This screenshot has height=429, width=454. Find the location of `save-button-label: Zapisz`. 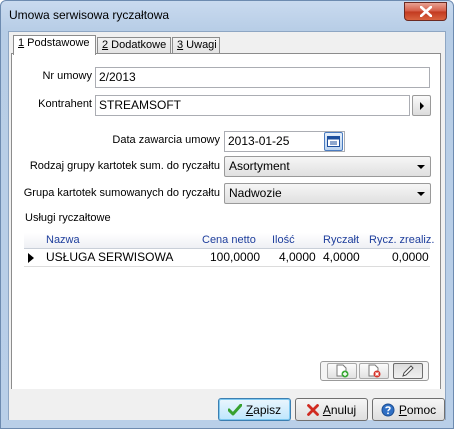

save-button-label: Zapisz is located at coordinates (263, 409).